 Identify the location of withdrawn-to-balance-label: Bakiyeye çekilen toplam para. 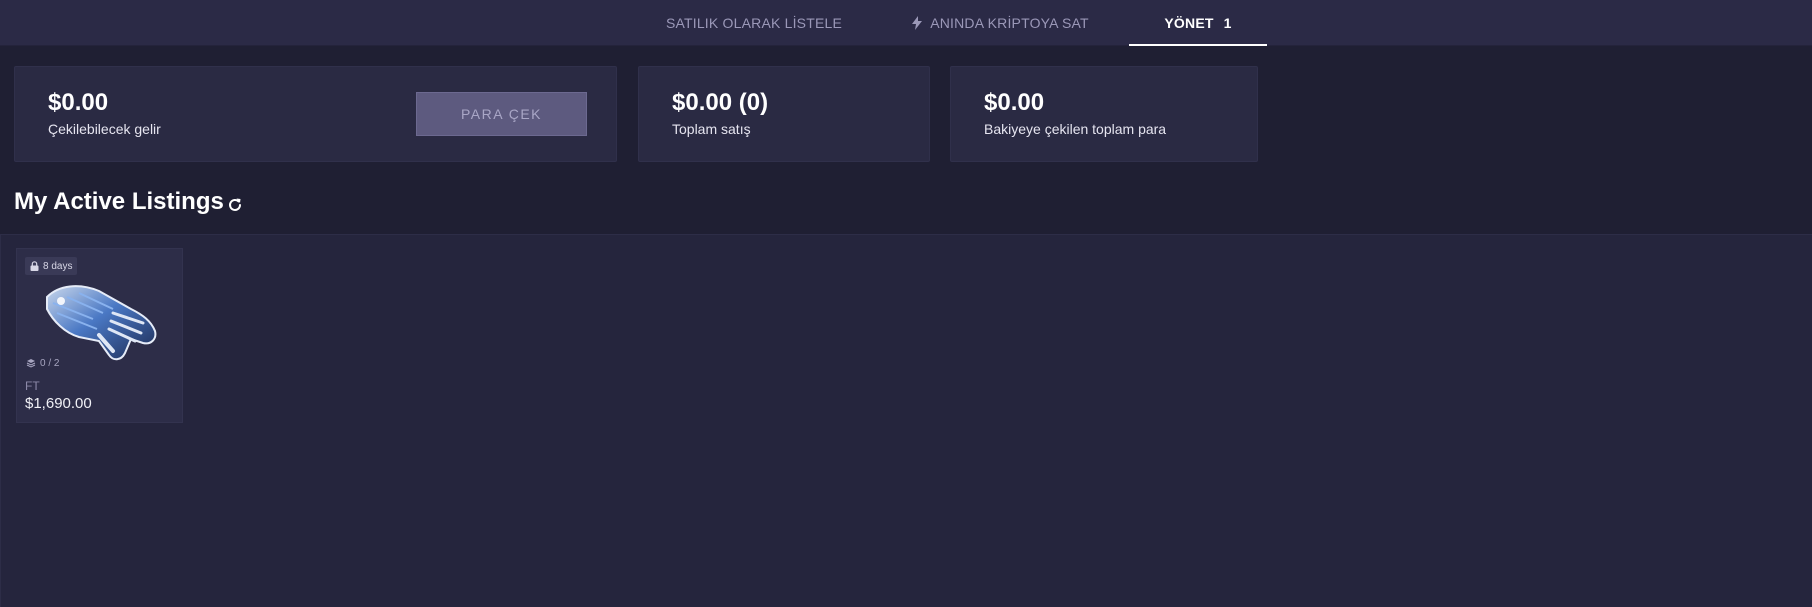
(1075, 129).